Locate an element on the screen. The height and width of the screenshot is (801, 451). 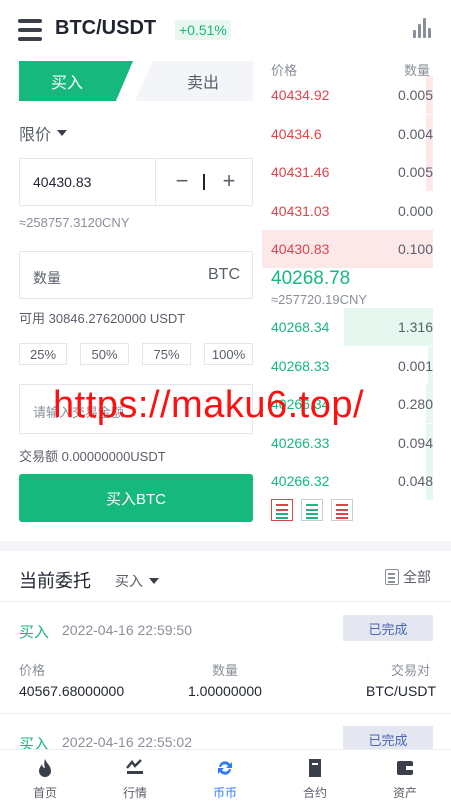
bid-row: 40266.32 0.048 is located at coordinates (356, 481).